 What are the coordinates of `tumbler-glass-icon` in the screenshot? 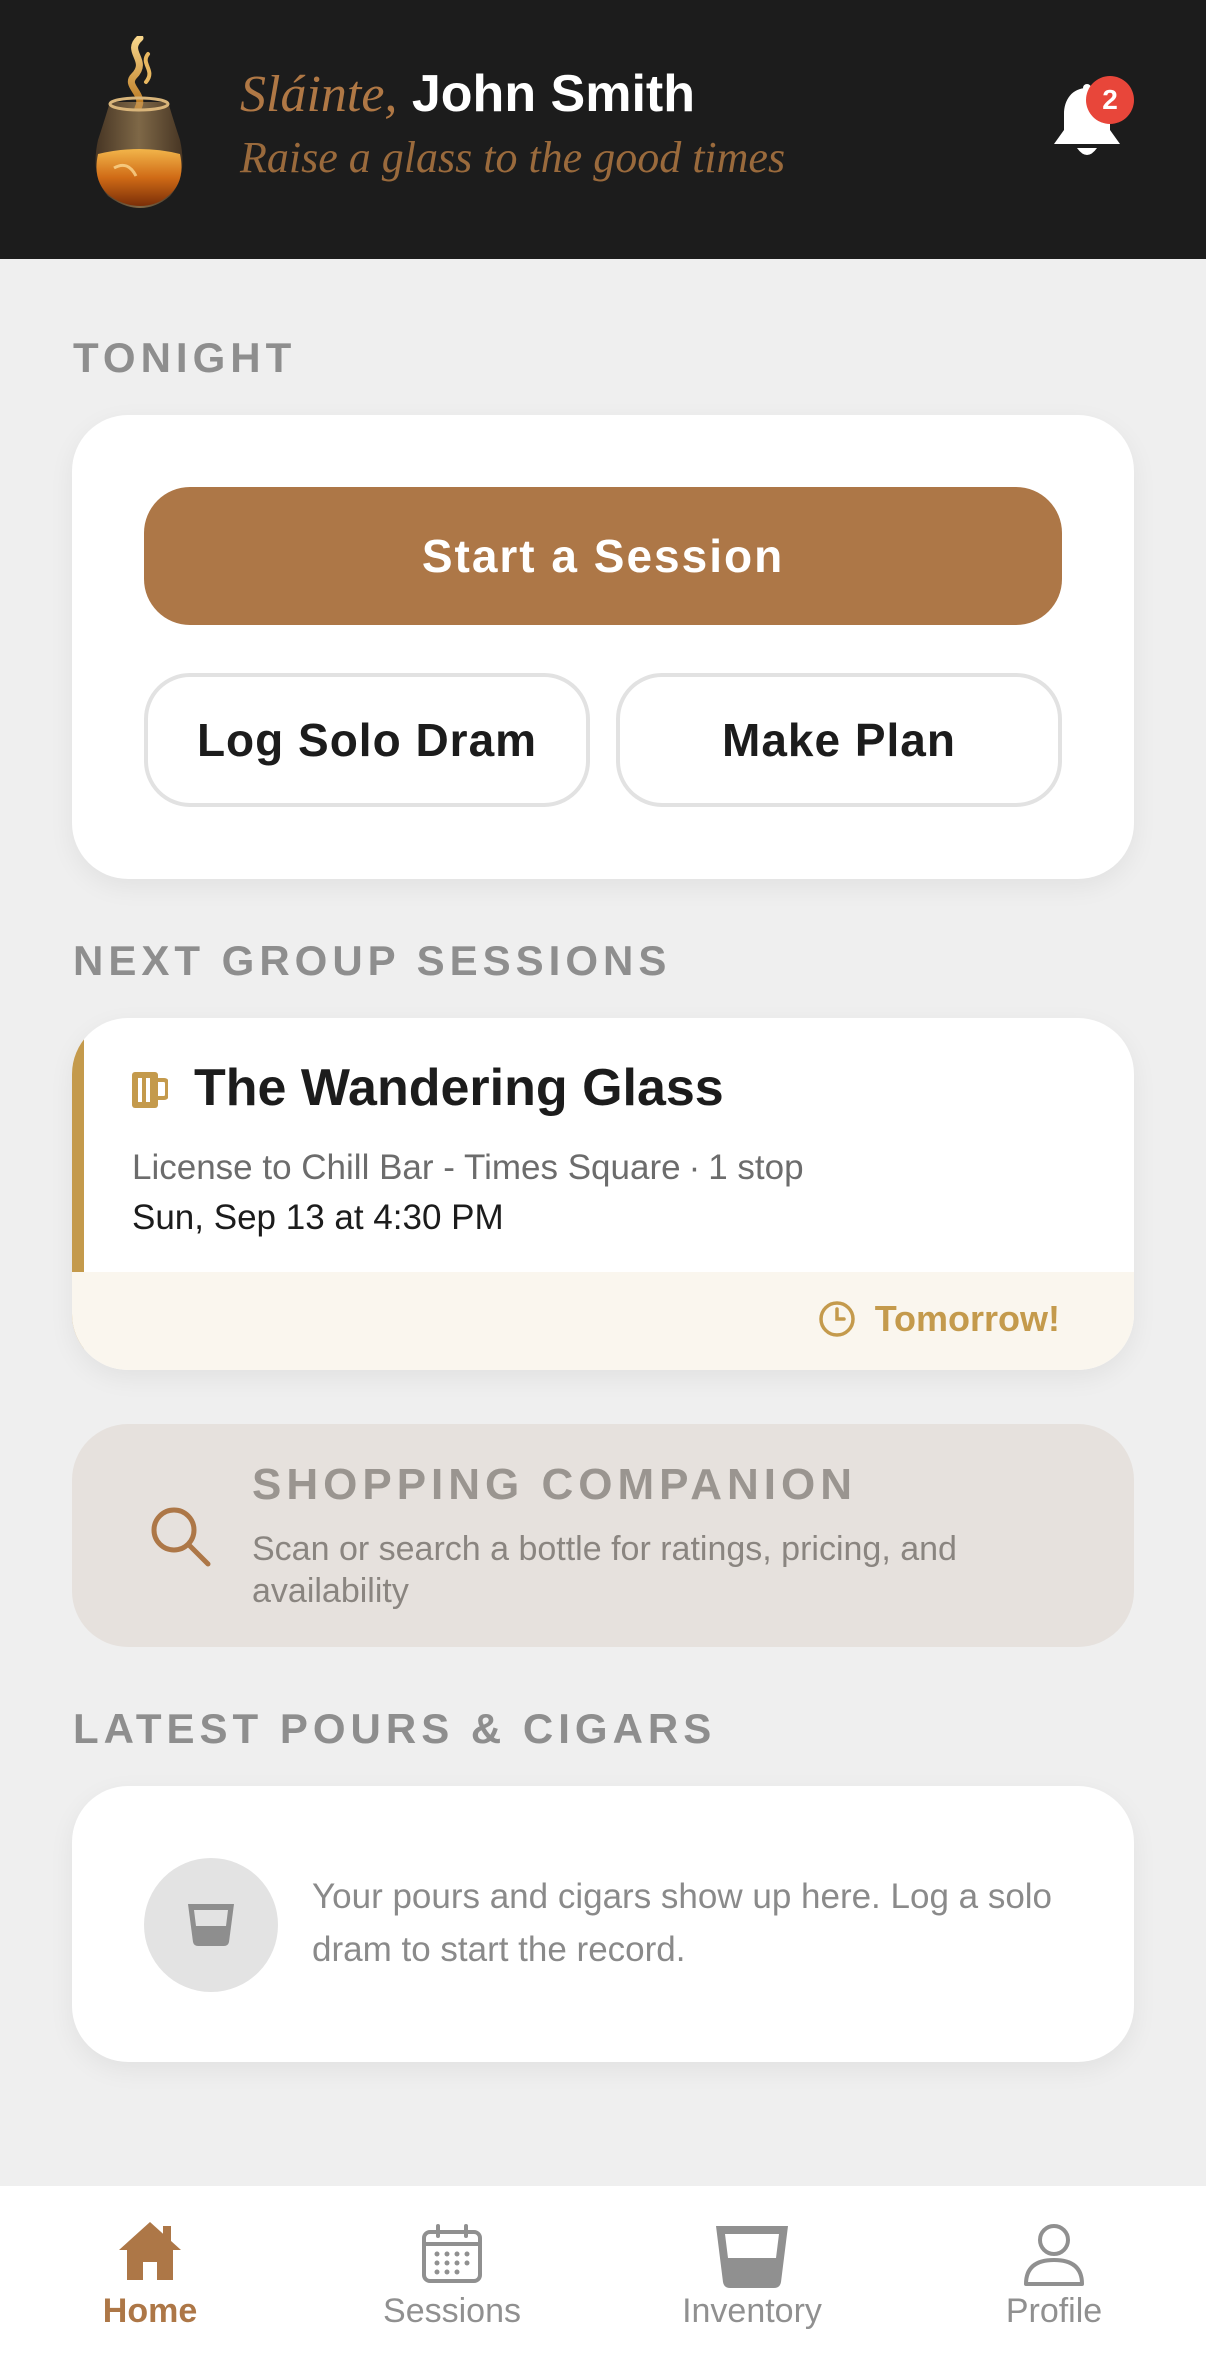 It's located at (211, 1925).